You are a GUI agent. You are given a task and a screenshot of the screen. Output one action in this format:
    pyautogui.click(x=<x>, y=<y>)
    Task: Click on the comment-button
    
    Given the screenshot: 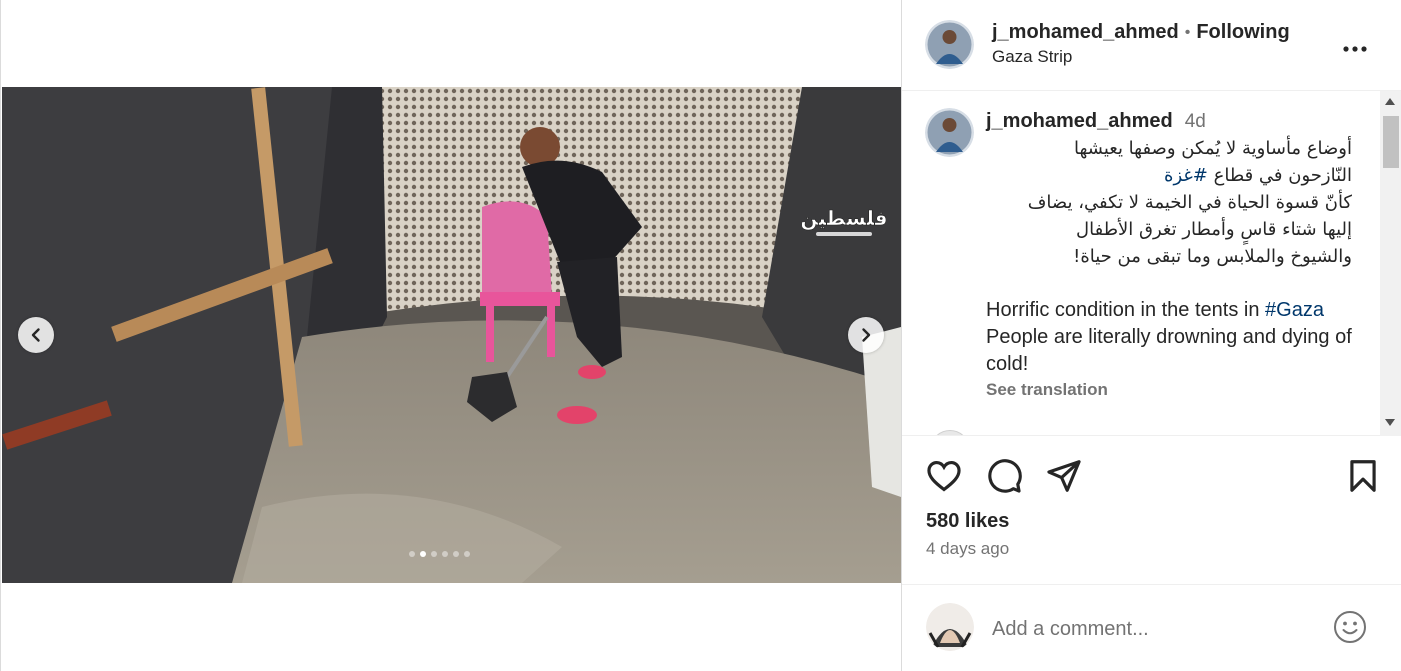 What is the action you would take?
    pyautogui.click(x=1004, y=476)
    